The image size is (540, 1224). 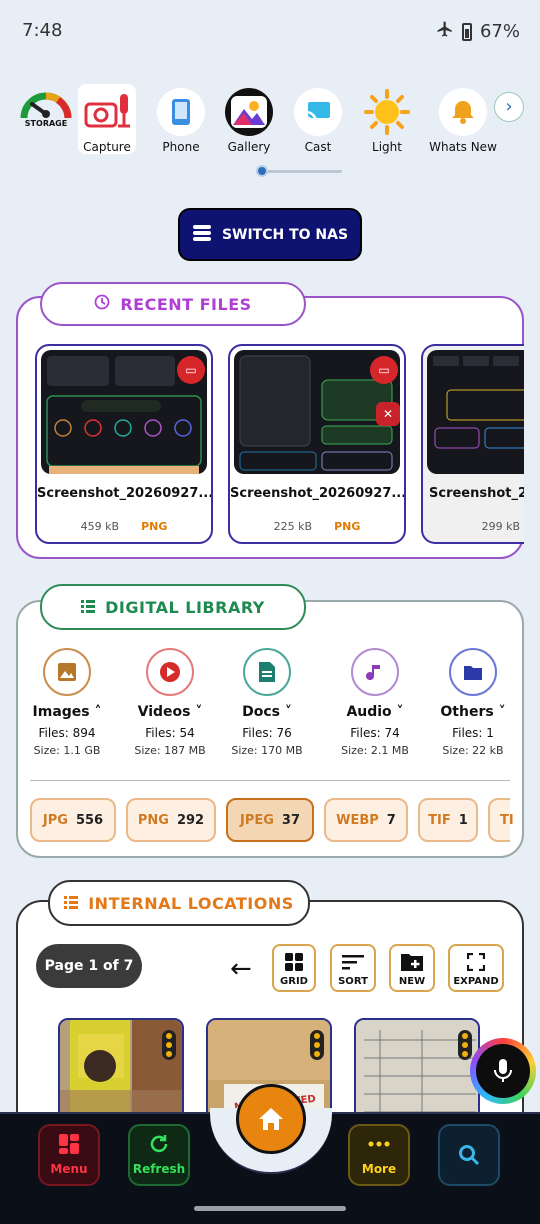 I want to click on page-indicator: Page 1 of 7, so click(x=89, y=966).